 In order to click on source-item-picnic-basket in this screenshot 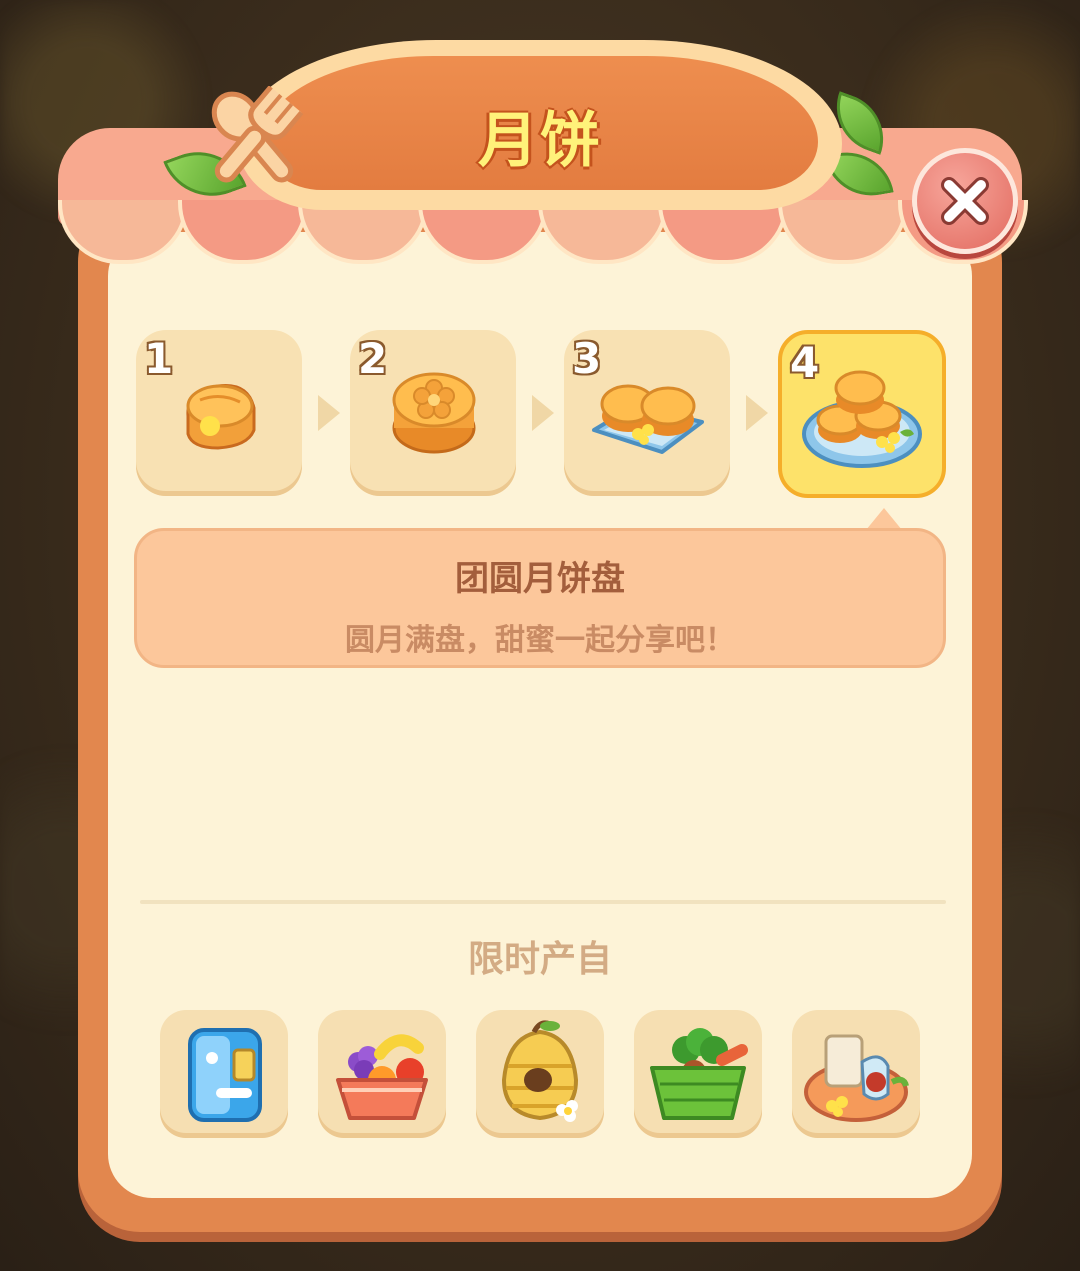, I will do `click(856, 1074)`.